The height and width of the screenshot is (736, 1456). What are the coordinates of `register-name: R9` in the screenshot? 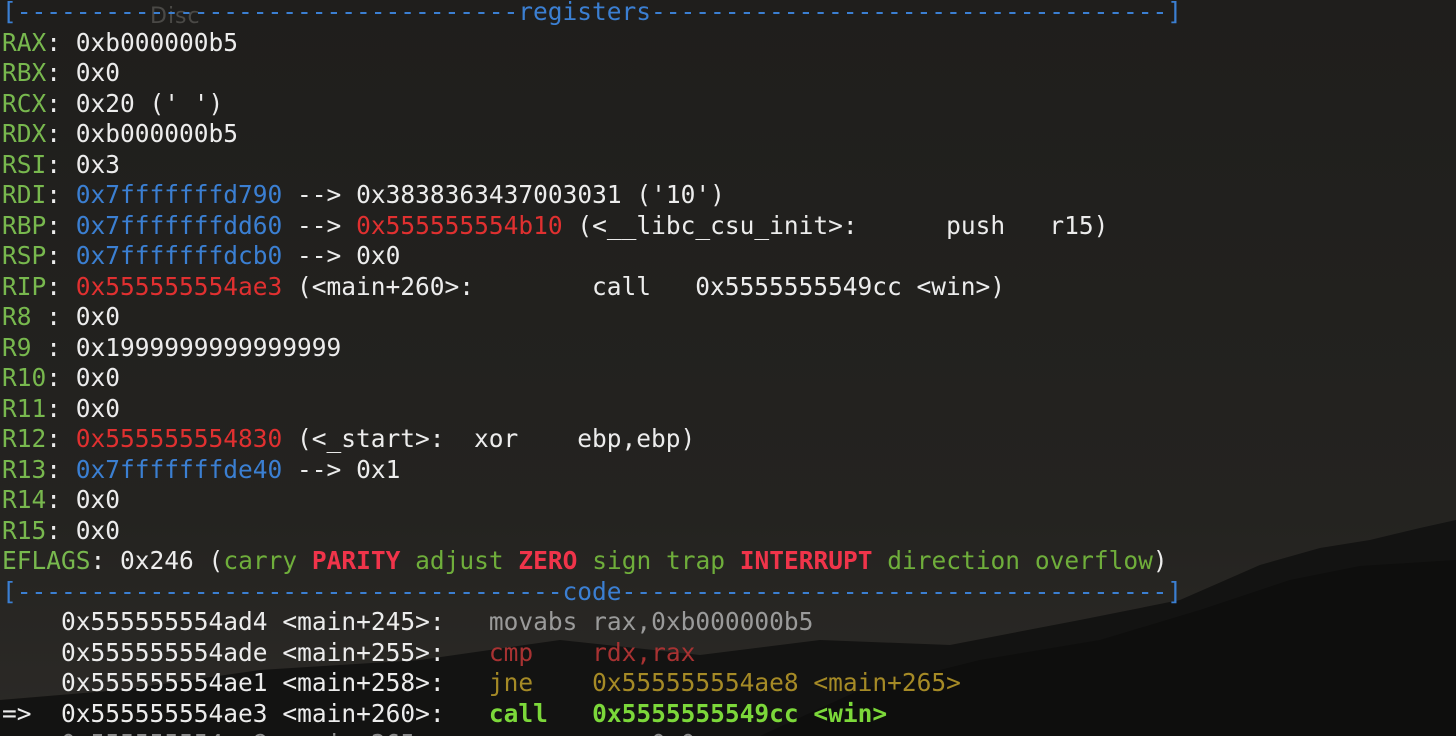 It's located at (24, 347).